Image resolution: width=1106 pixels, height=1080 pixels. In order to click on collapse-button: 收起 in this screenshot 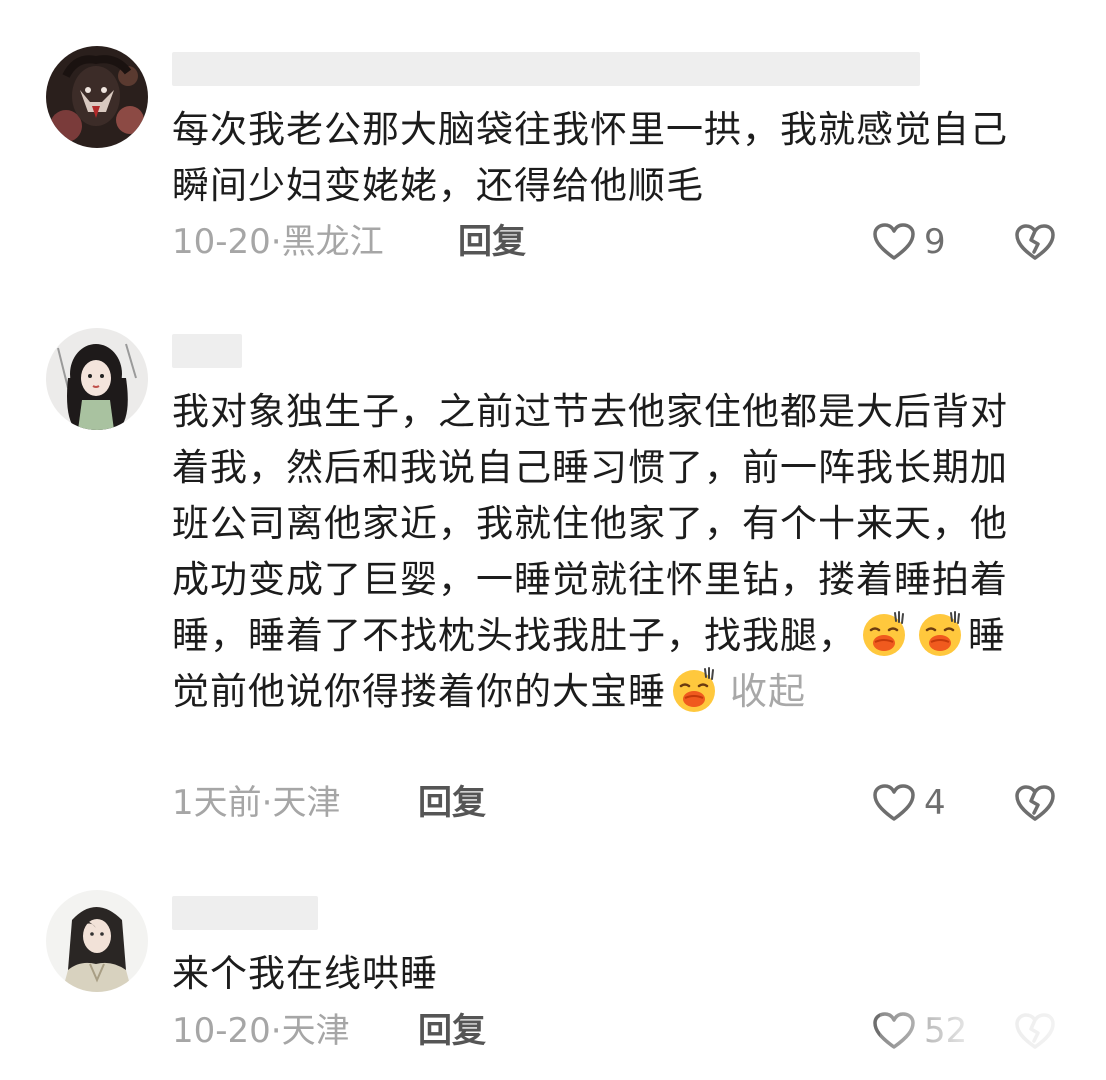, I will do `click(768, 691)`.